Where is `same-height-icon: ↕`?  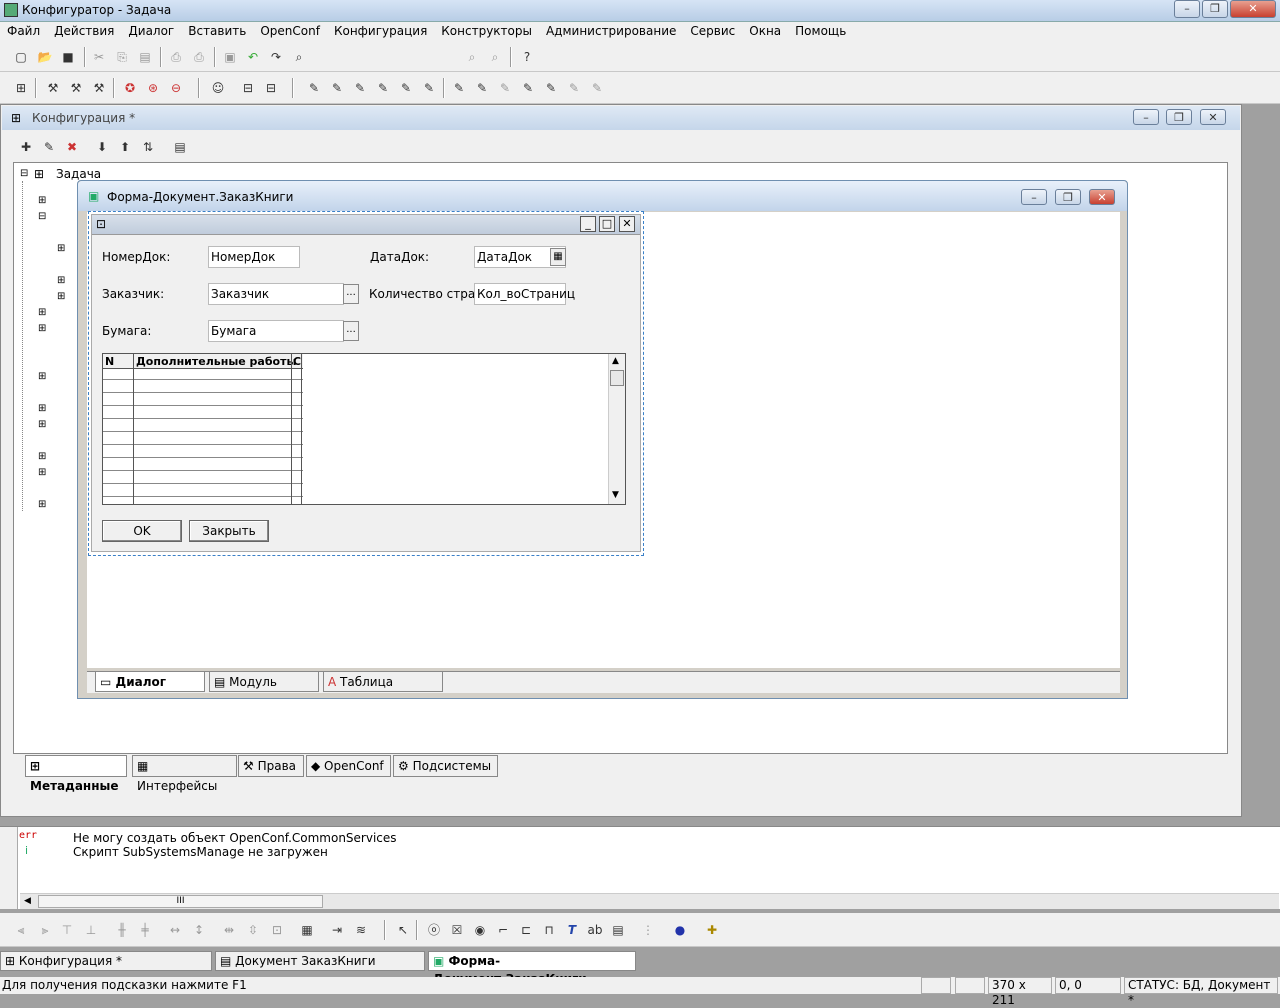
same-height-icon: ↕ is located at coordinates (199, 930).